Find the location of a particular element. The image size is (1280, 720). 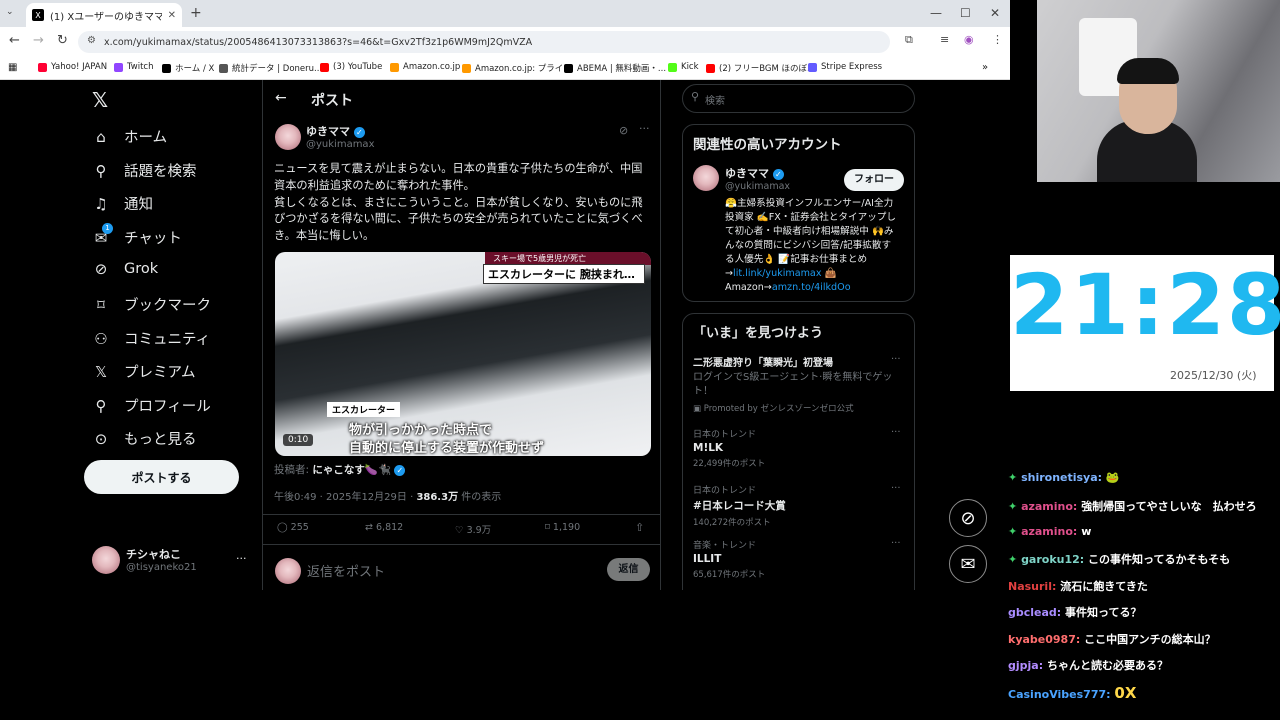

heart-icon: ♡ is located at coordinates (459, 530).